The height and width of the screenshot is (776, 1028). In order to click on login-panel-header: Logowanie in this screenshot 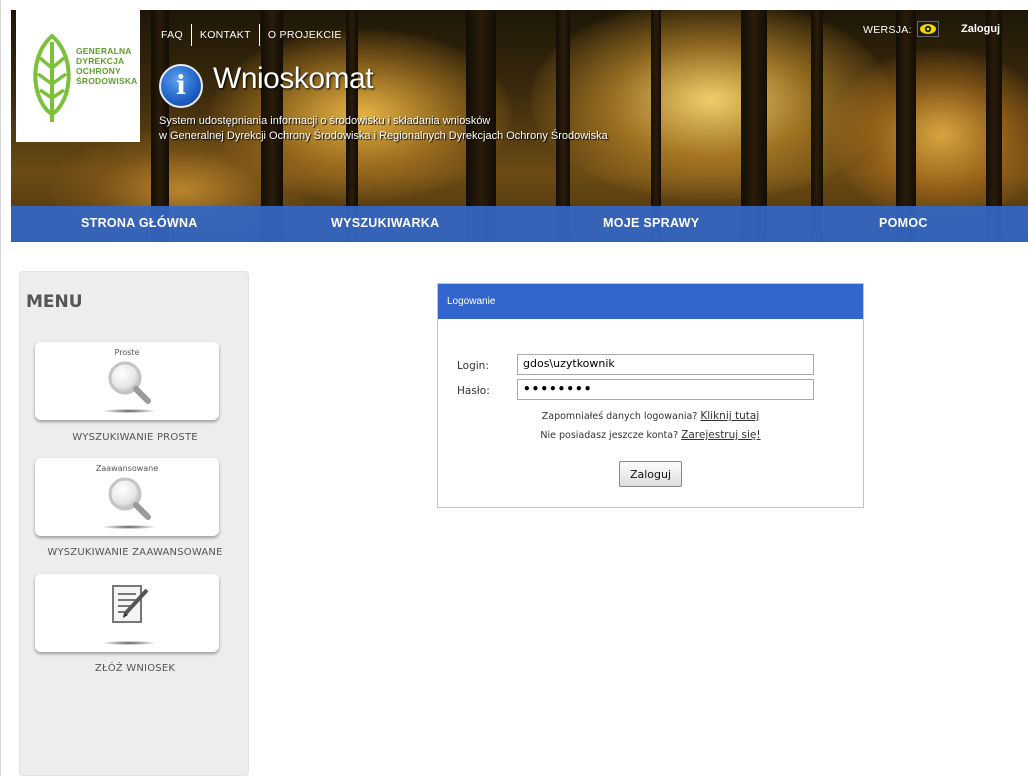, I will do `click(650, 301)`.